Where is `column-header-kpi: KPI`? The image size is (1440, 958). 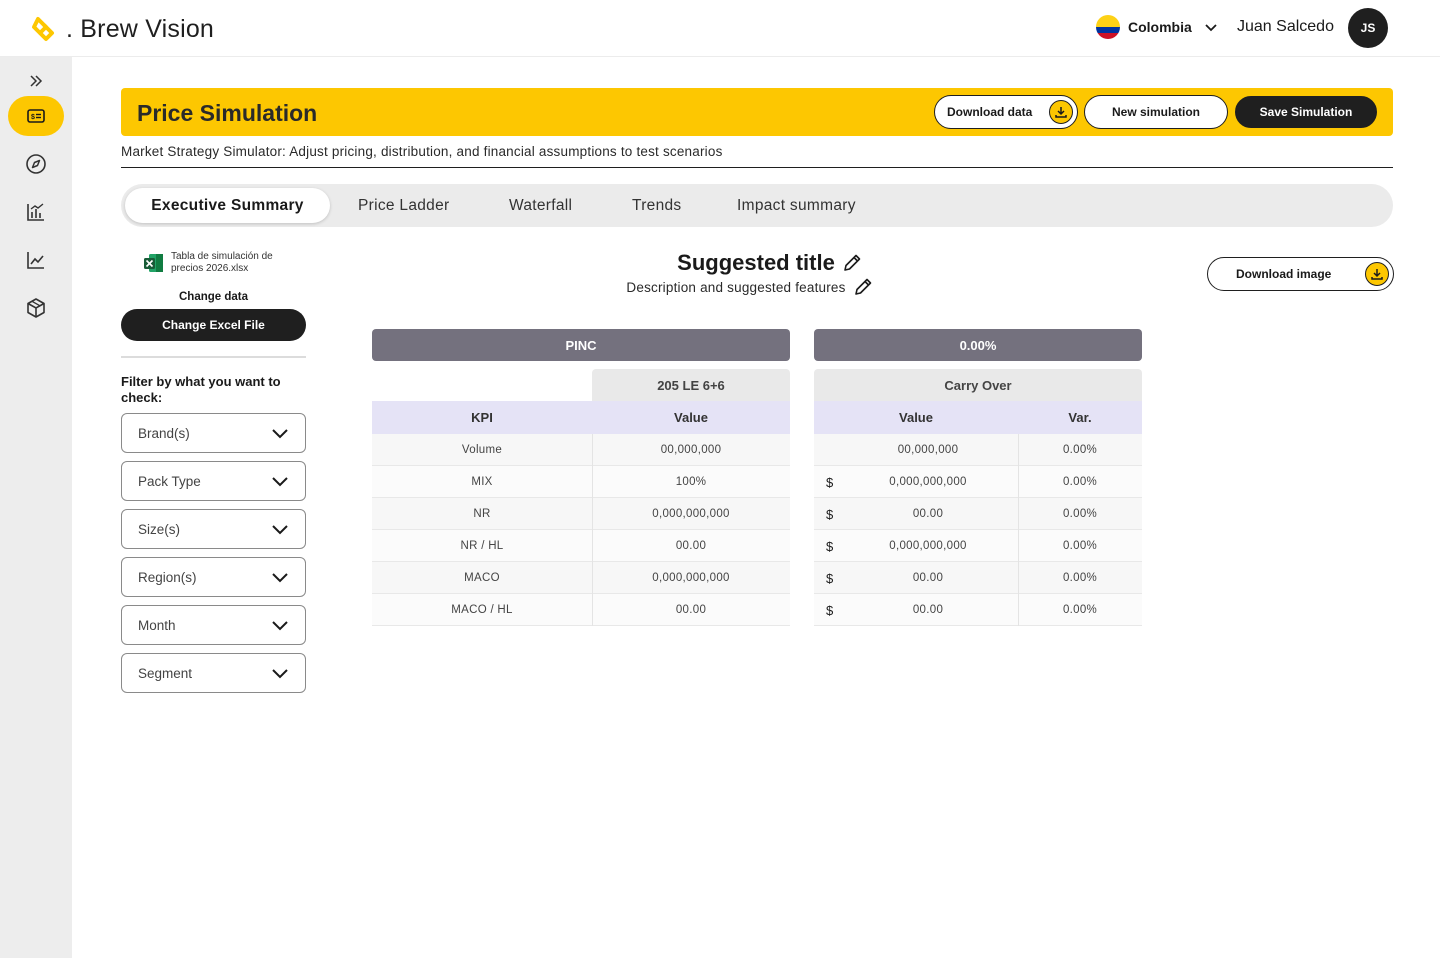 column-header-kpi: KPI is located at coordinates (482, 417).